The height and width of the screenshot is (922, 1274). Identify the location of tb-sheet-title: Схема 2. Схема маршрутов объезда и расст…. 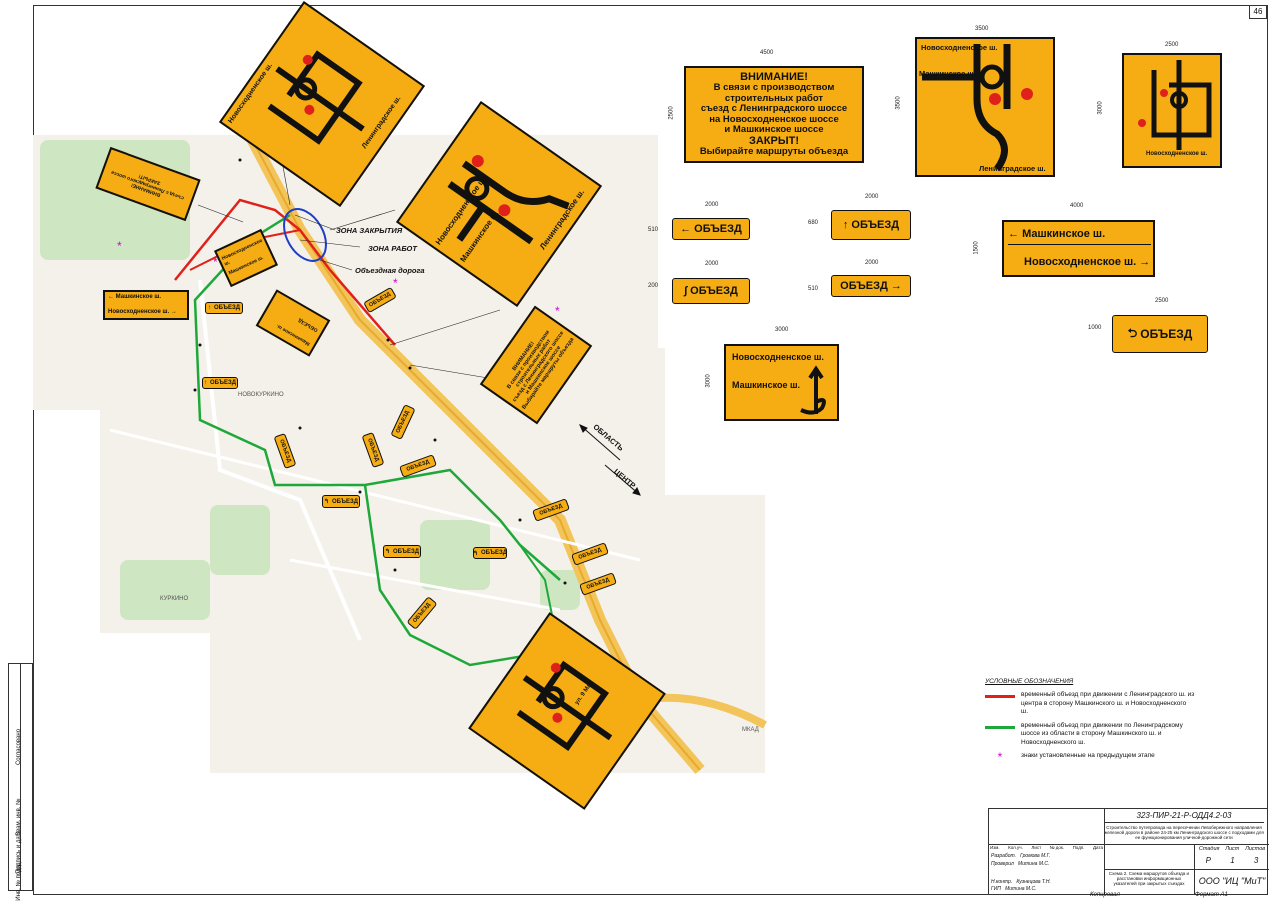
(1149, 878).